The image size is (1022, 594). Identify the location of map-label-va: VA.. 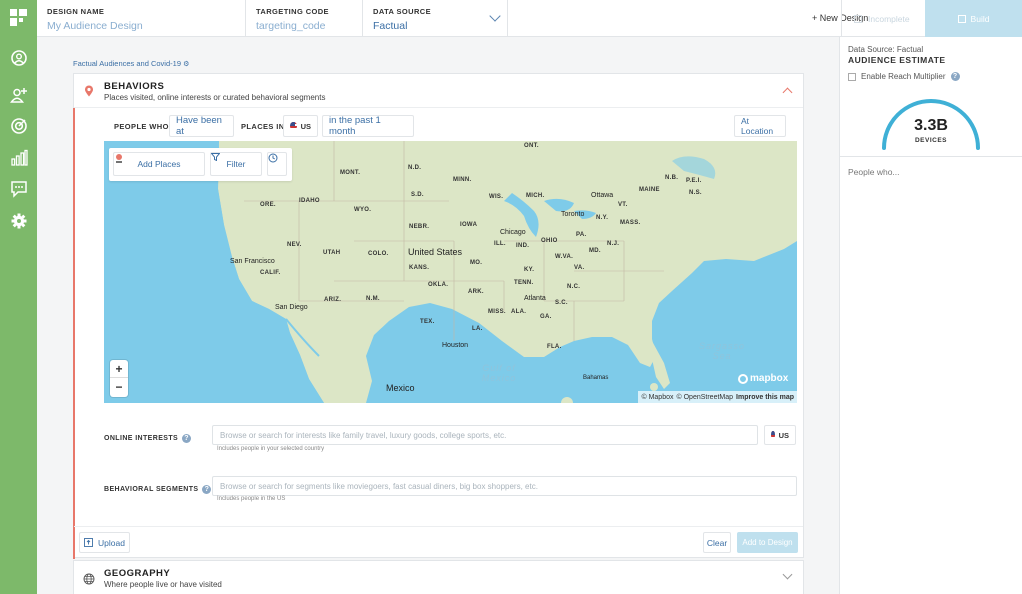
(579, 268).